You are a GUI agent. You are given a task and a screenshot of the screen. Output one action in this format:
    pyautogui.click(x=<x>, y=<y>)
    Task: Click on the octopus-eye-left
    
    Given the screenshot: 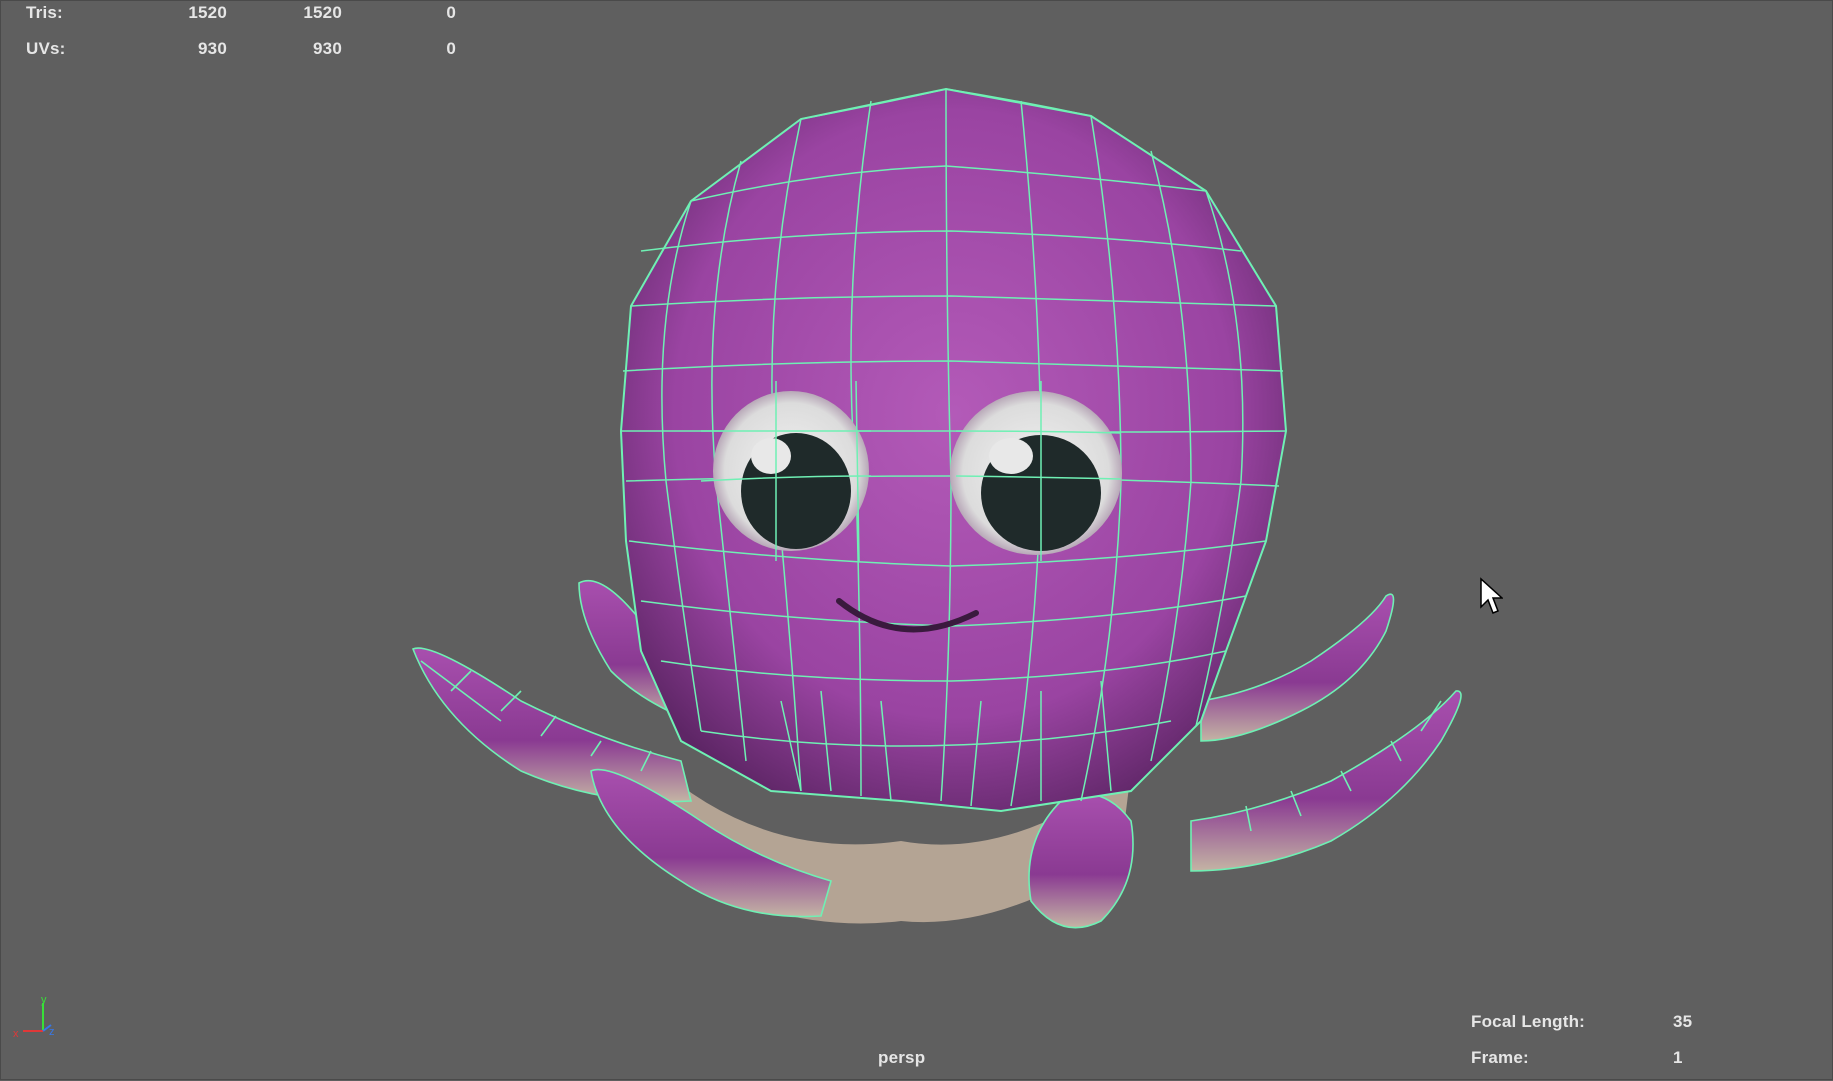 What is the action you would take?
    pyautogui.click(x=791, y=471)
    